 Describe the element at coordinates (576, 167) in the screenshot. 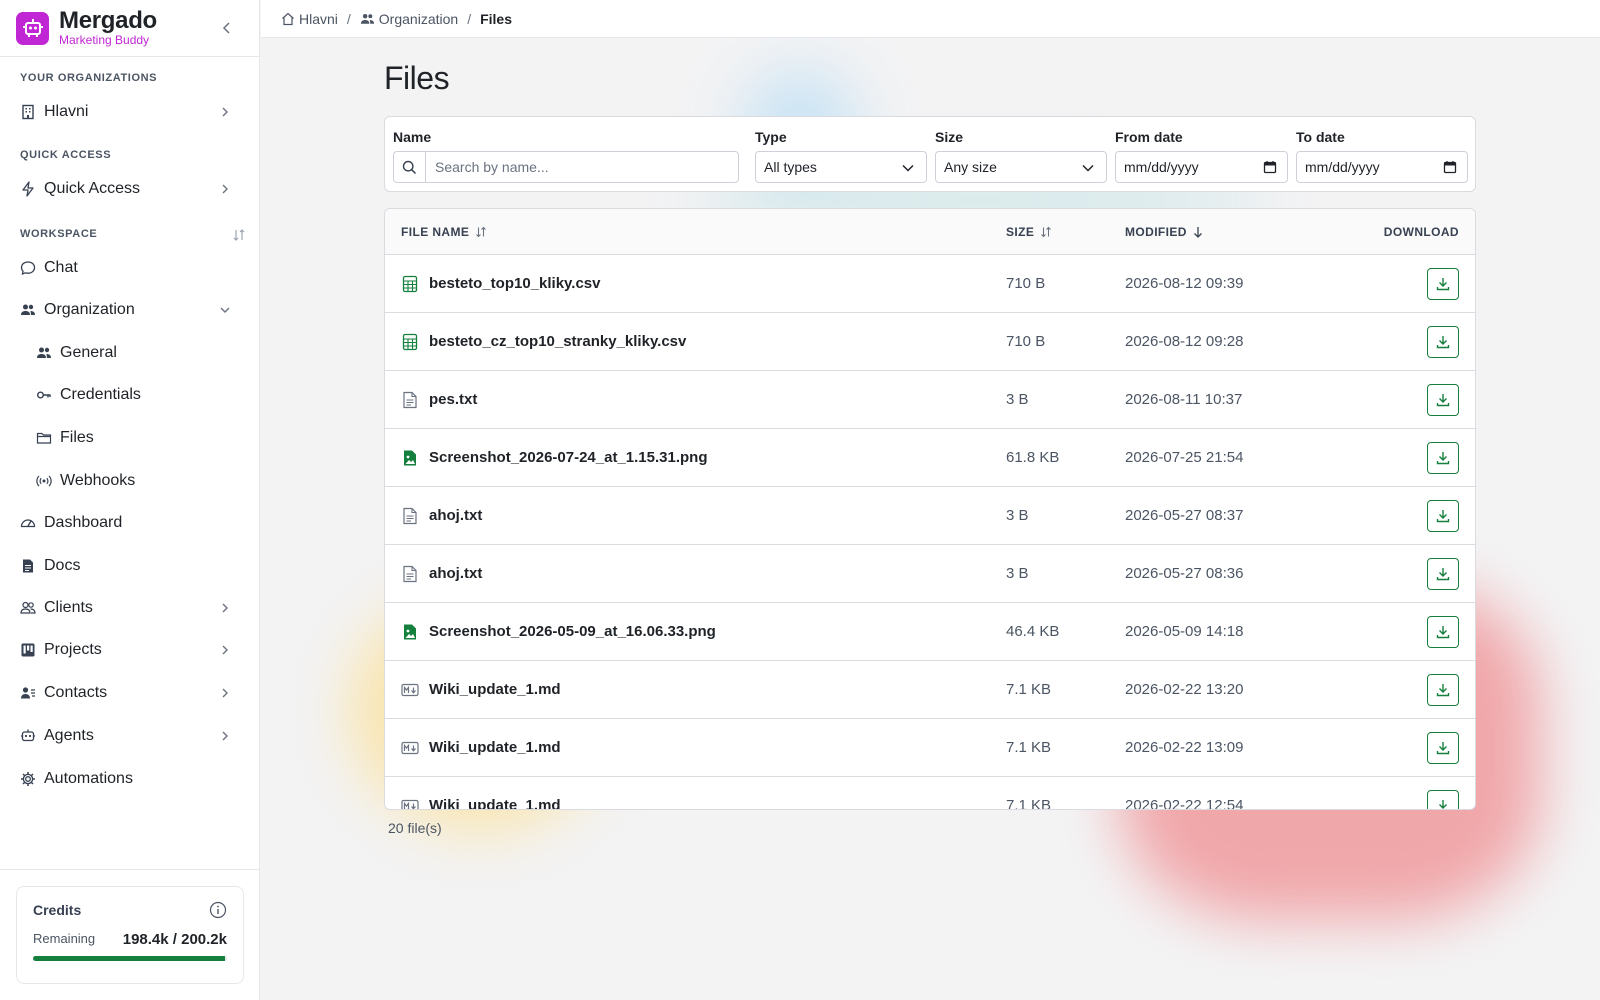

I see `search-input` at that location.